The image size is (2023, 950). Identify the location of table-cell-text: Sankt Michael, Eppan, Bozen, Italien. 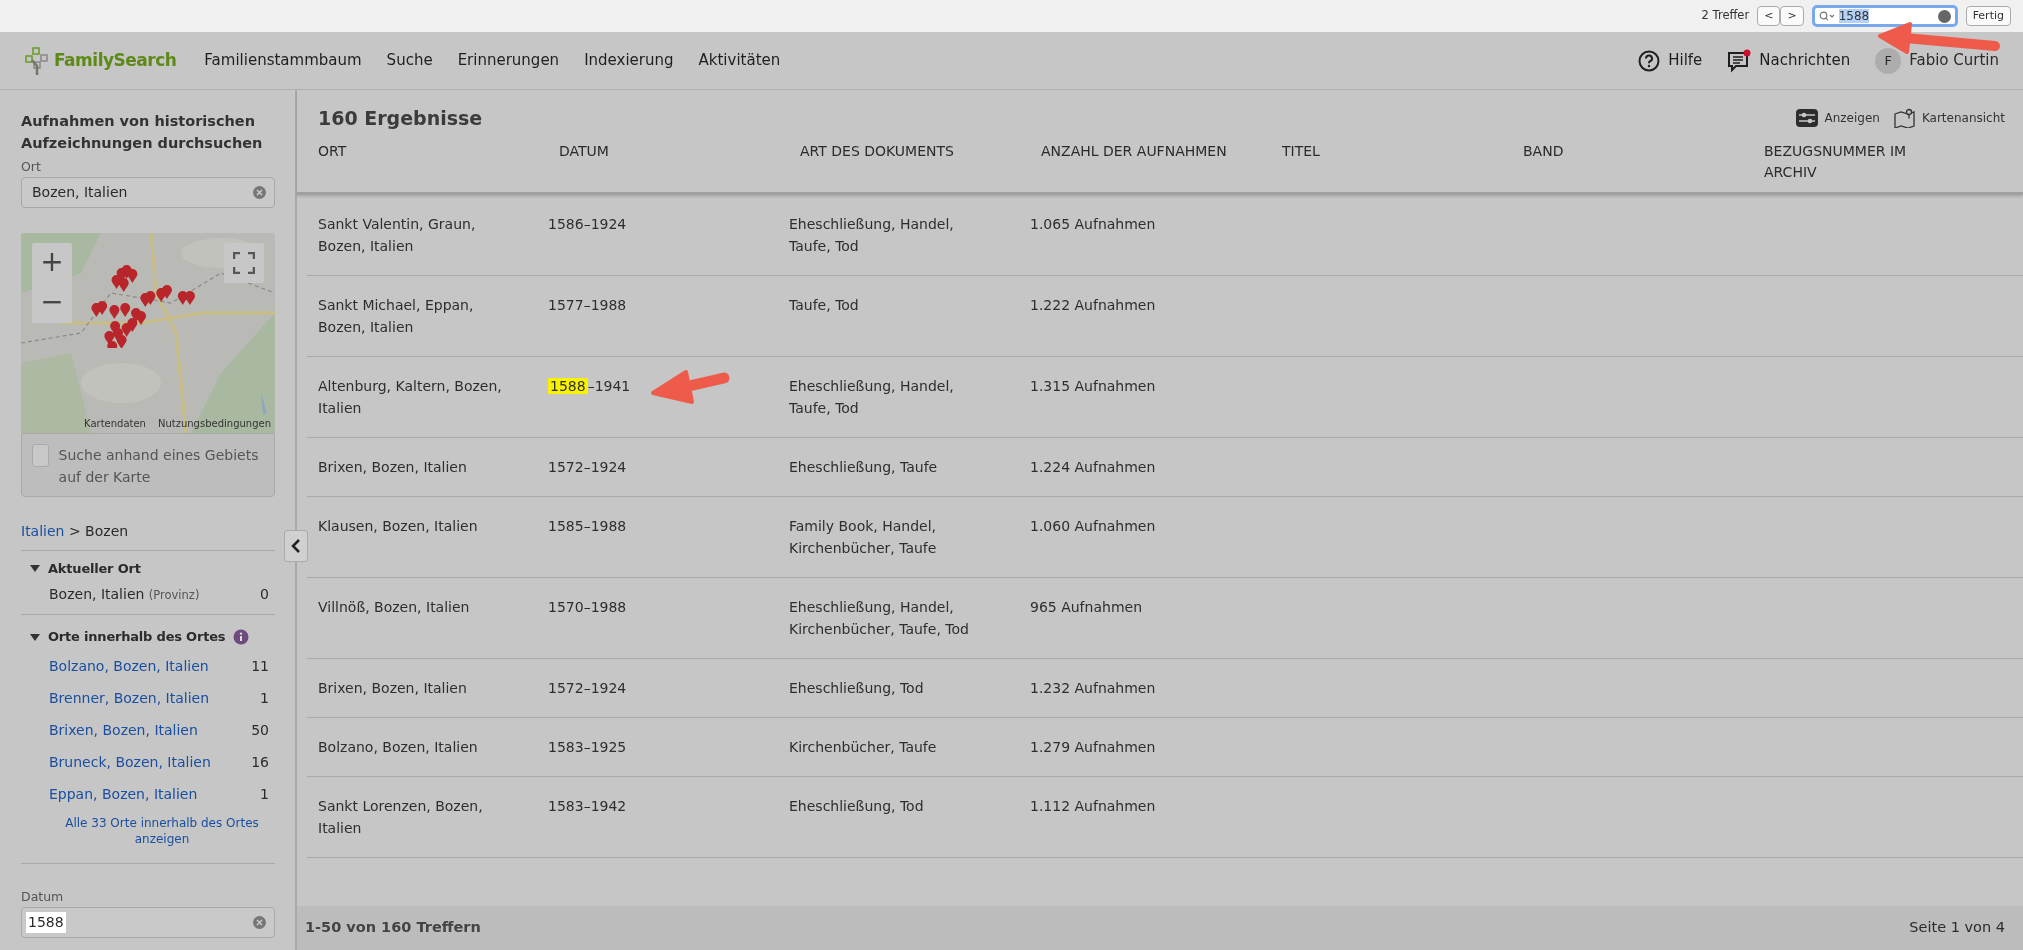
(396, 316).